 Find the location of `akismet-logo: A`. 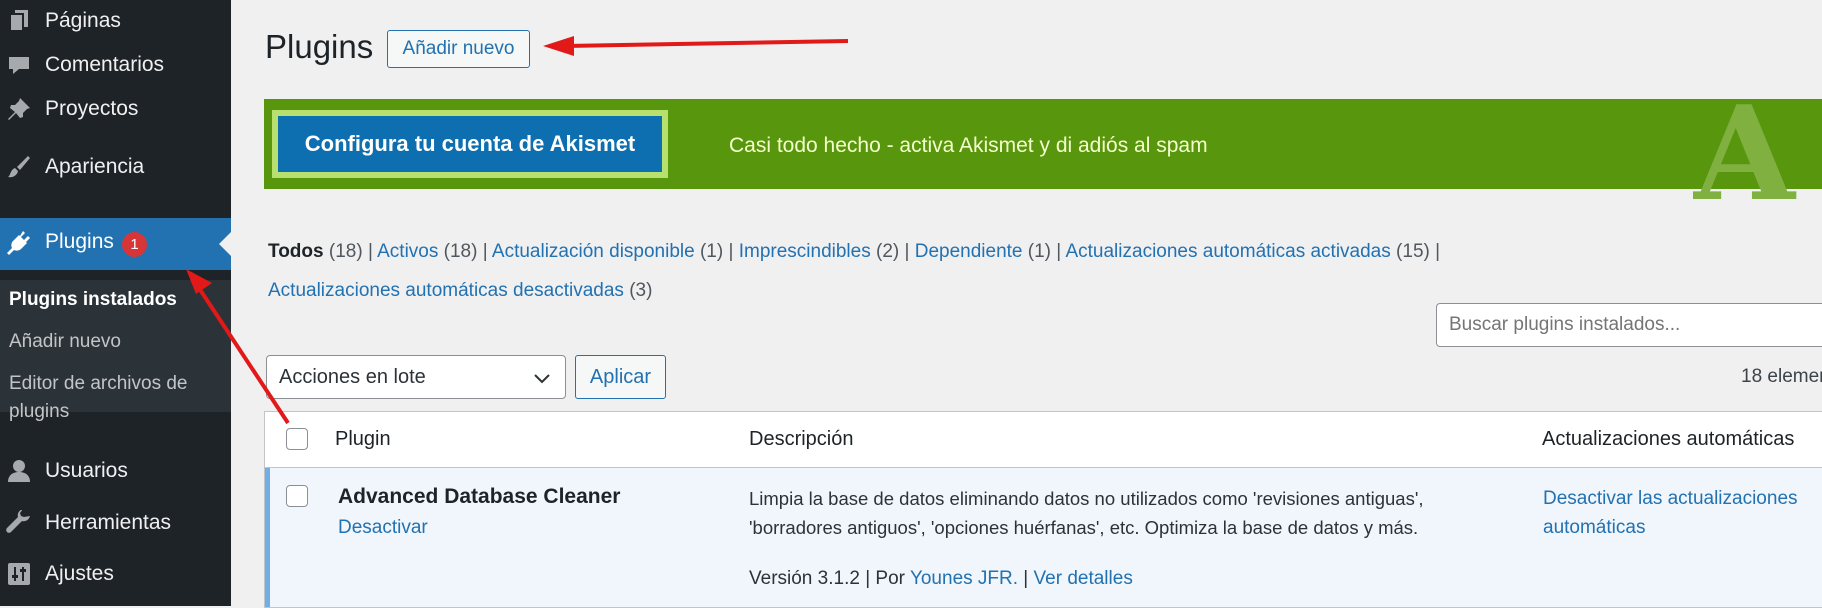

akismet-logo: A is located at coordinates (1744, 153).